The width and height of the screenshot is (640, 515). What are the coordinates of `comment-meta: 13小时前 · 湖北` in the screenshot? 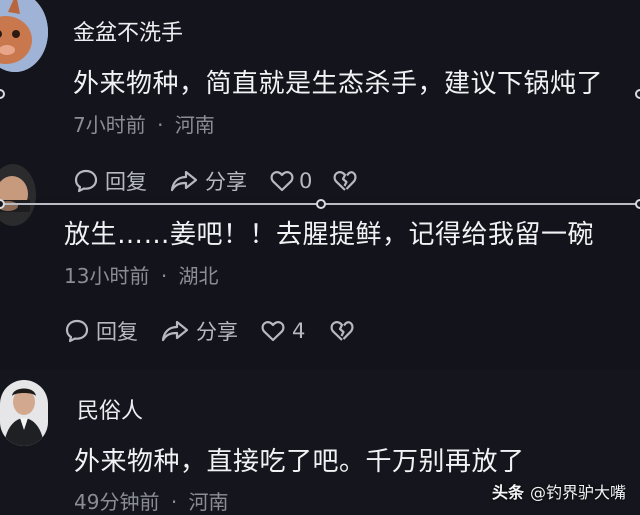 It's located at (141, 274).